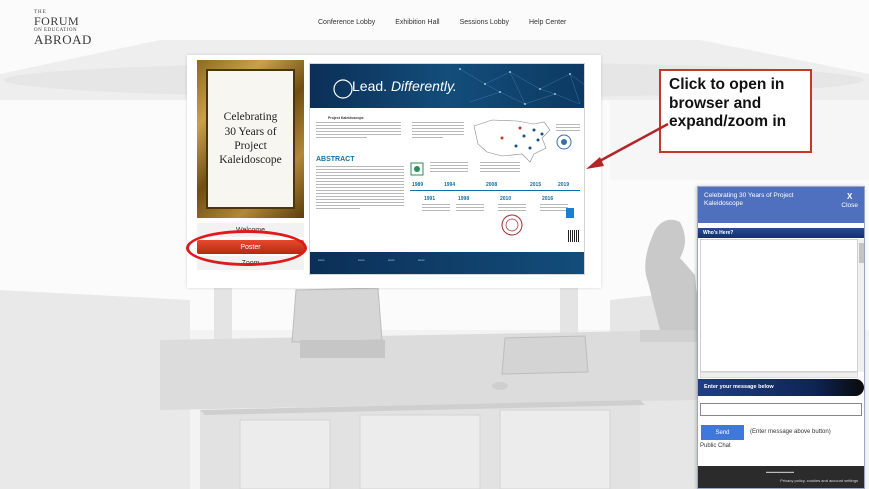  I want to click on scrollbar-thumb, so click(861, 253).